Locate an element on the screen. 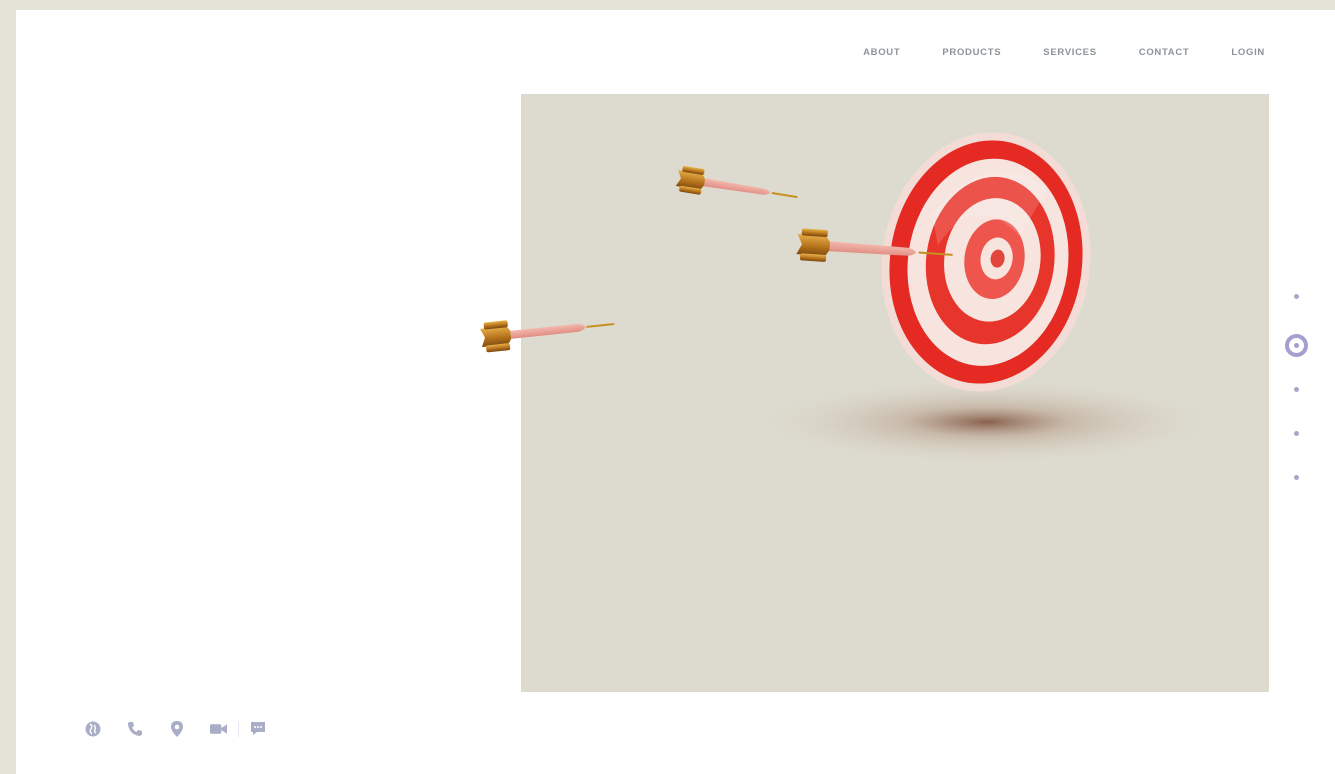 Image resolution: width=1335 pixels, height=774 pixels. chat-icon is located at coordinates (257, 728).